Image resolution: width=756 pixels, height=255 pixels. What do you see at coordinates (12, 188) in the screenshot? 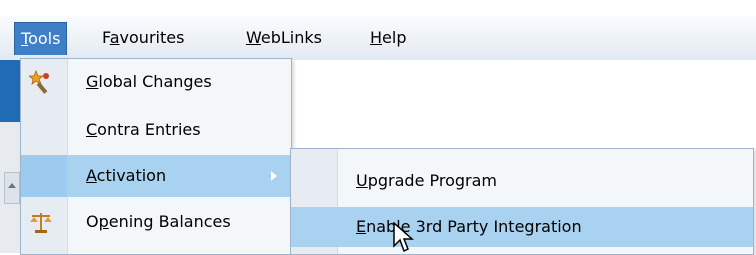
I see `scroll-up-button` at bounding box center [12, 188].